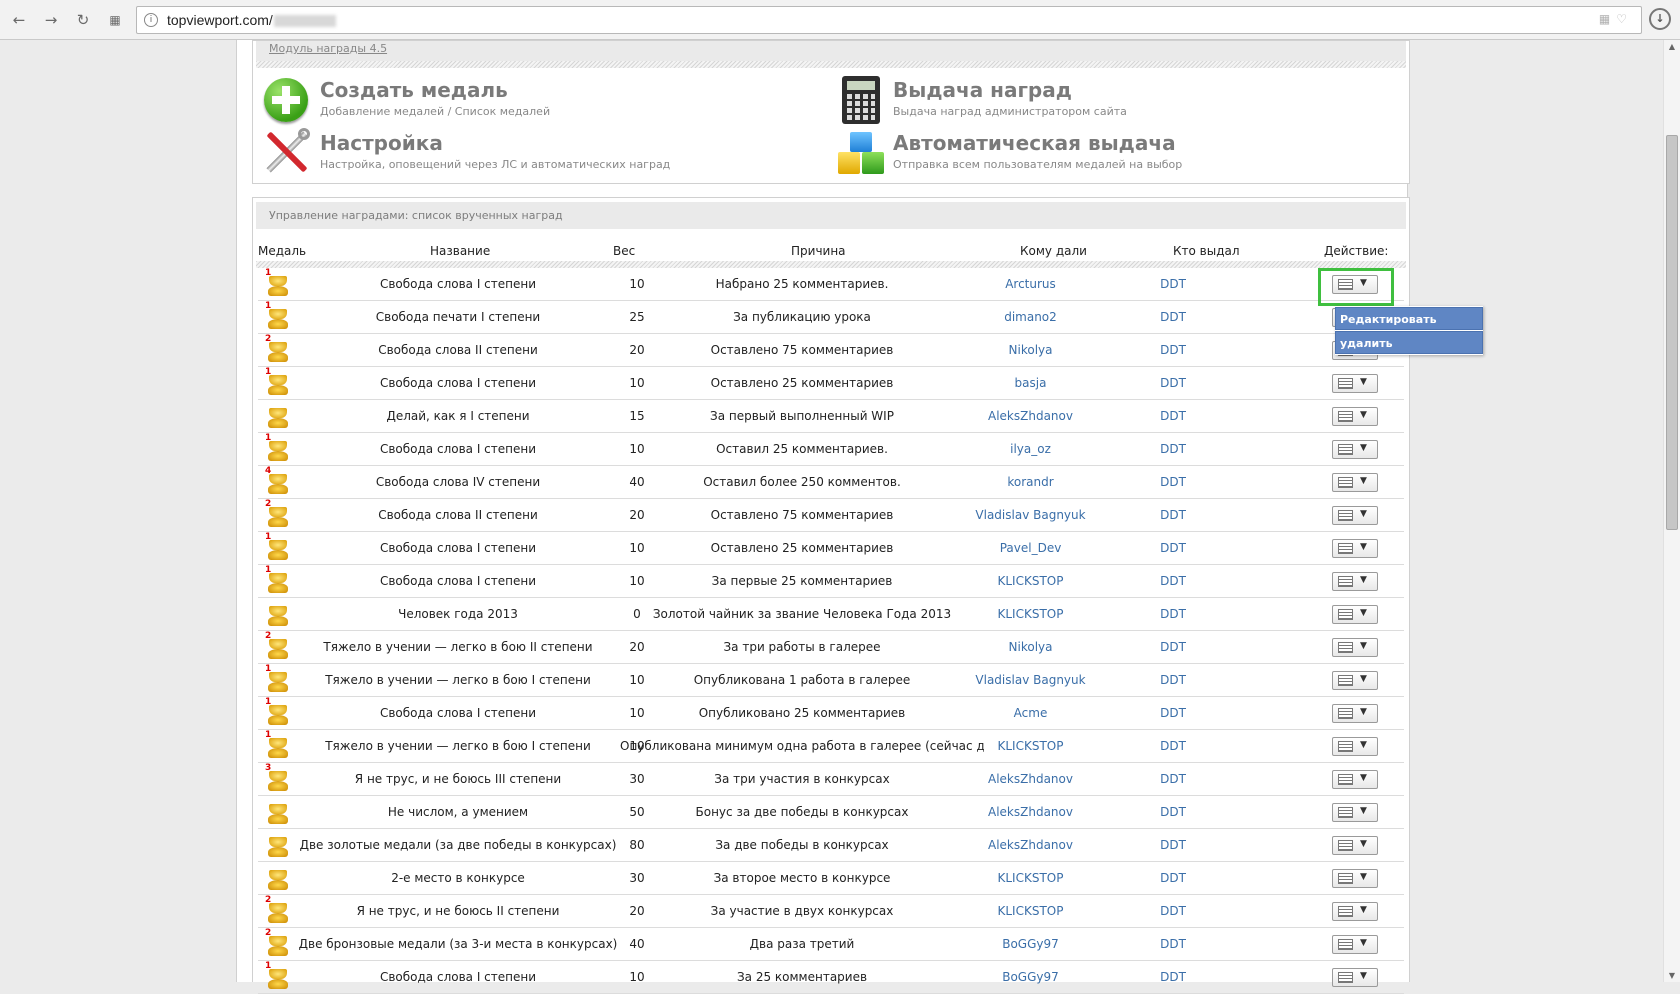  I want to click on award-name: Тяжело в учении — легко в бою II степени, so click(458, 647).